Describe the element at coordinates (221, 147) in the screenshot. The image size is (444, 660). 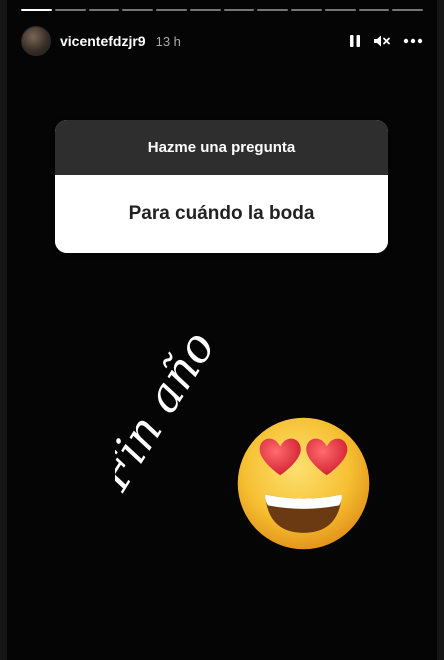
I see `question-header: Hazme una pregunta` at that location.